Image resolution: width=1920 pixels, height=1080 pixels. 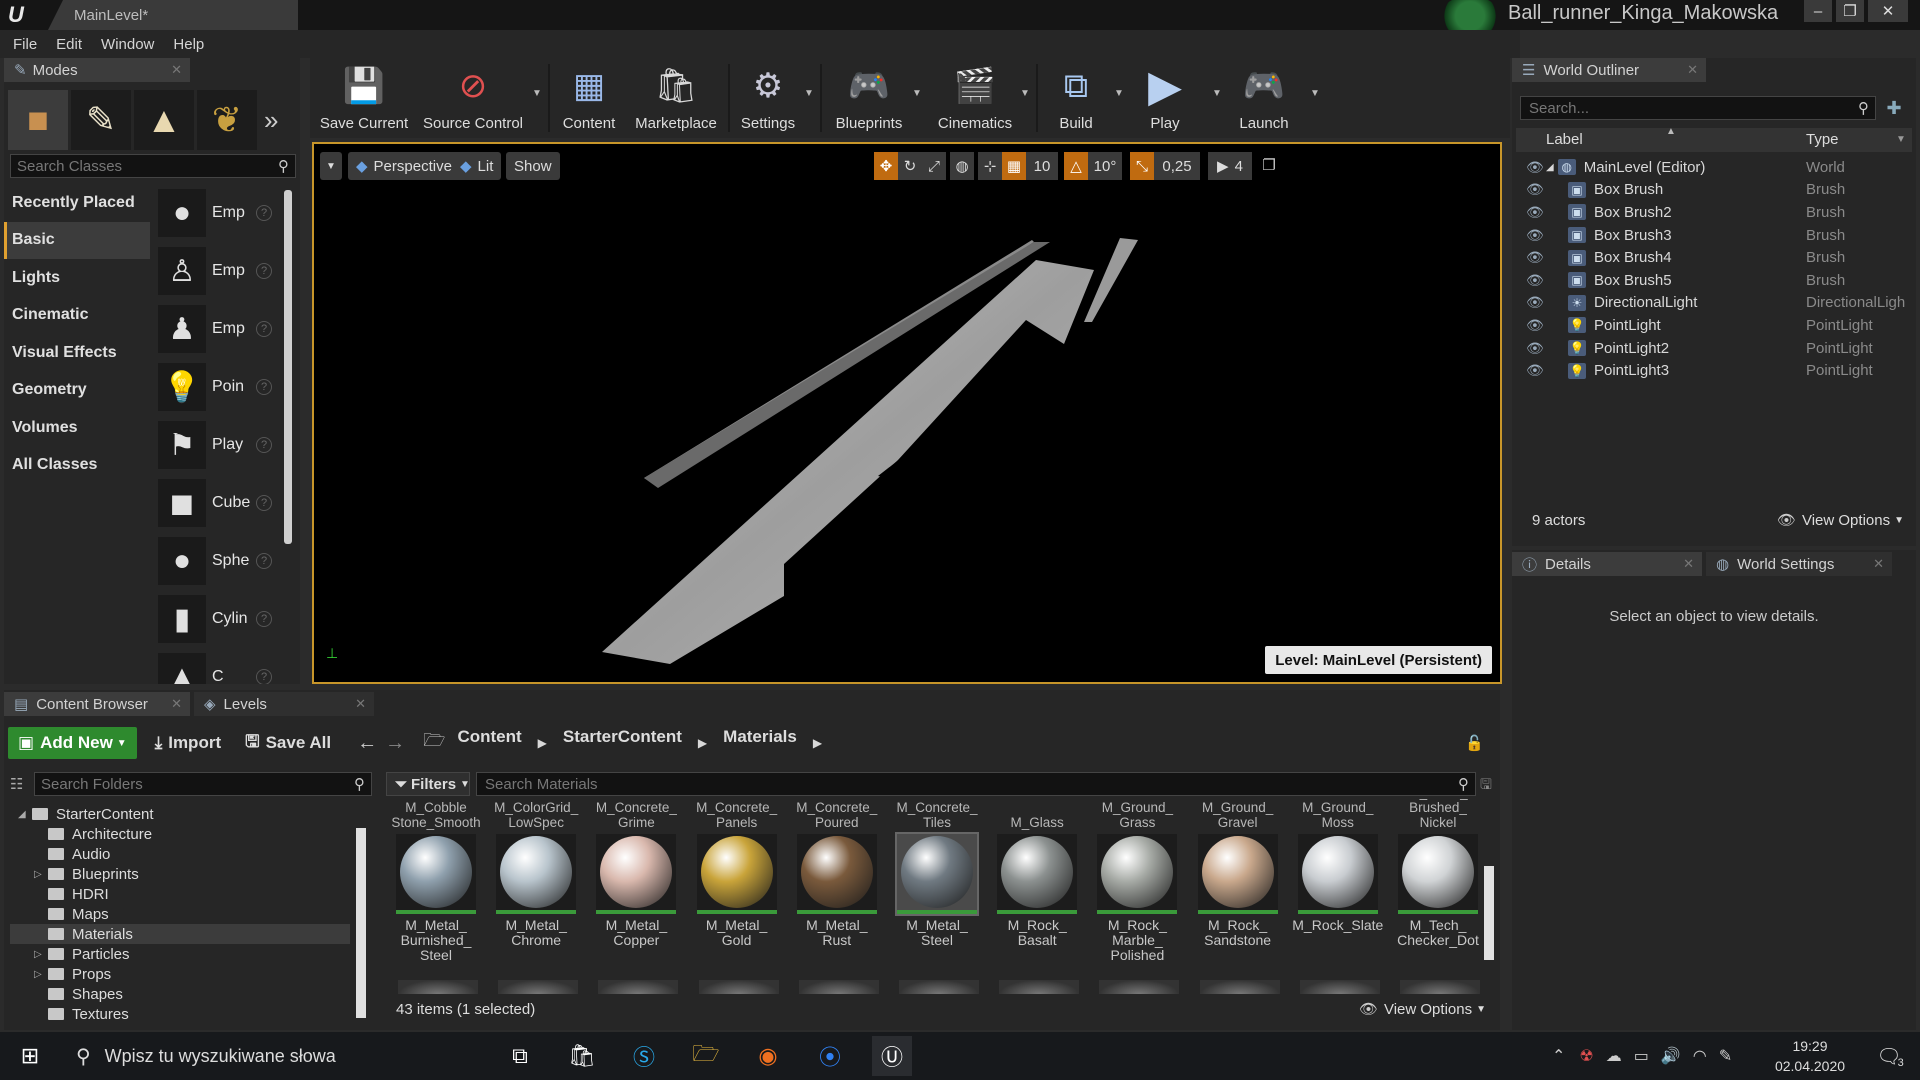 I want to click on list-item: ● Sphe?, so click(x=223, y=561).